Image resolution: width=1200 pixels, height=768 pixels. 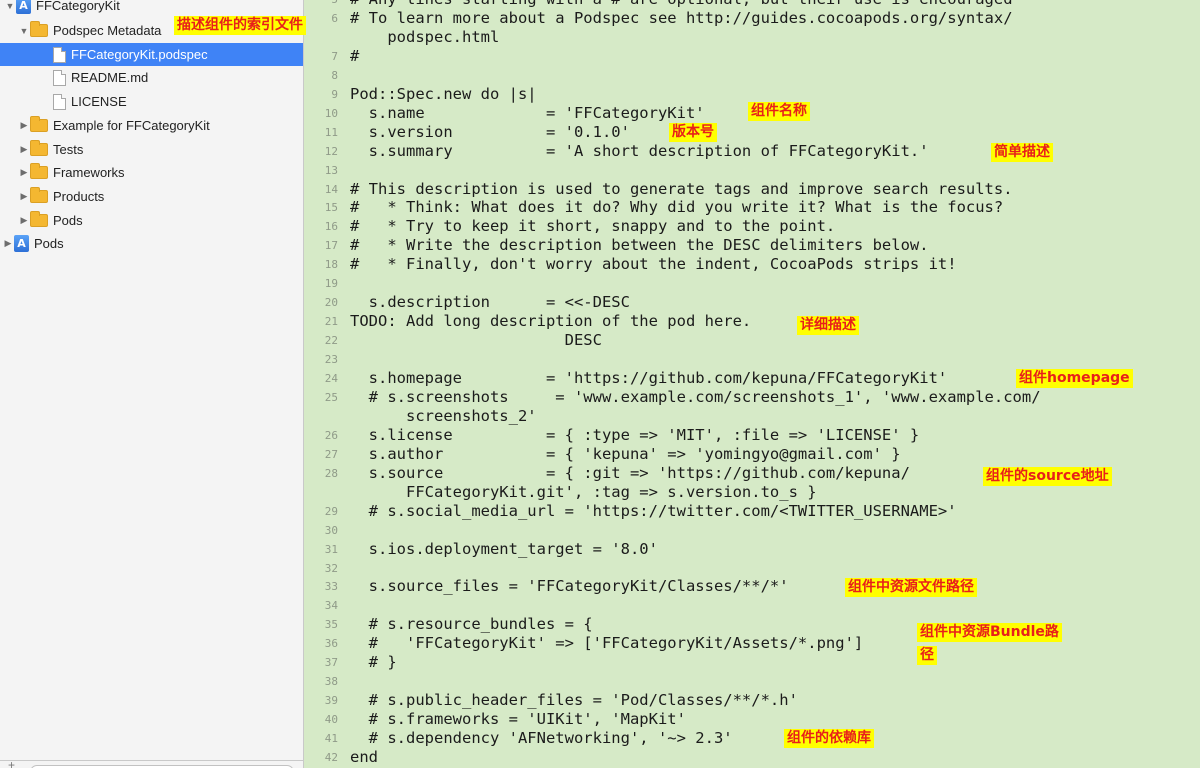 What do you see at coordinates (331, 587) in the screenshot?
I see `line-number: 33` at bounding box center [331, 587].